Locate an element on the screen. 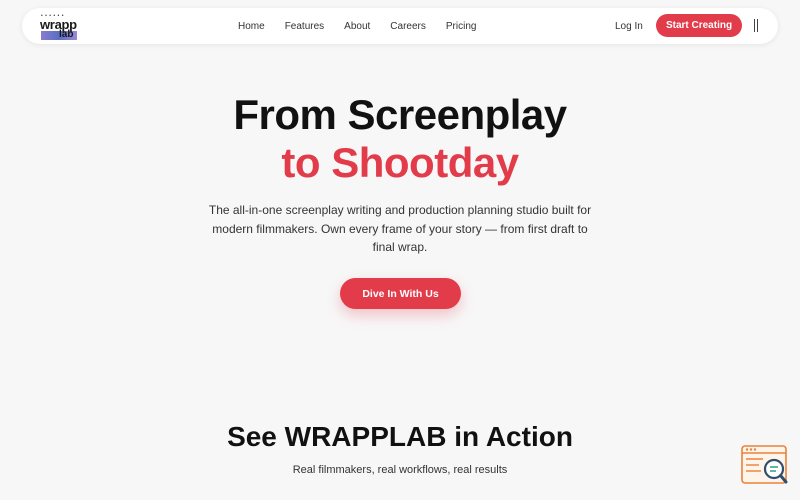 This screenshot has width=800, height=500. nav-link-pricing: Pricing is located at coordinates (461, 26).